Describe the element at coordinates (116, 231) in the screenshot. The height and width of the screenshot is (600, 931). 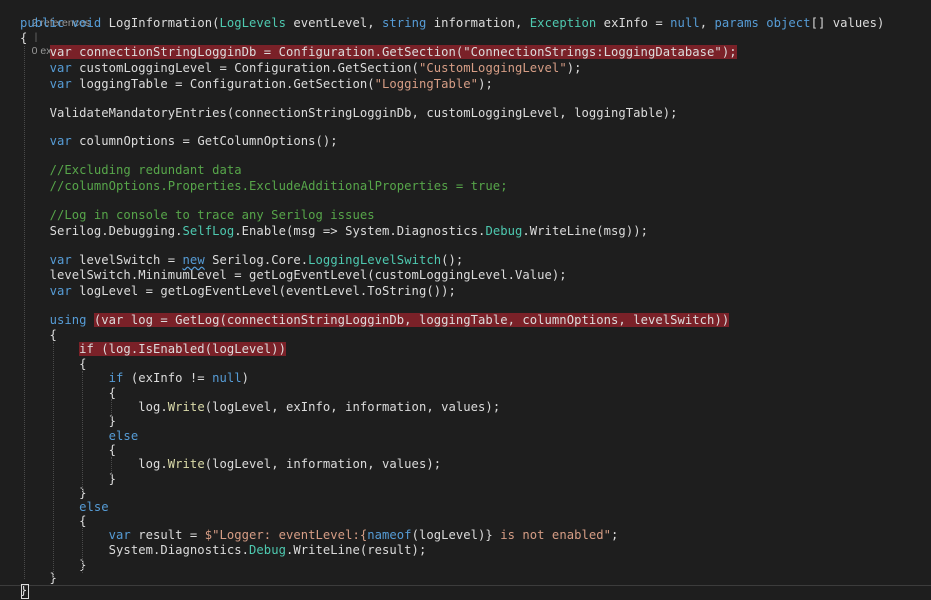
I see `code-token: Serilog.Debugging.` at that location.